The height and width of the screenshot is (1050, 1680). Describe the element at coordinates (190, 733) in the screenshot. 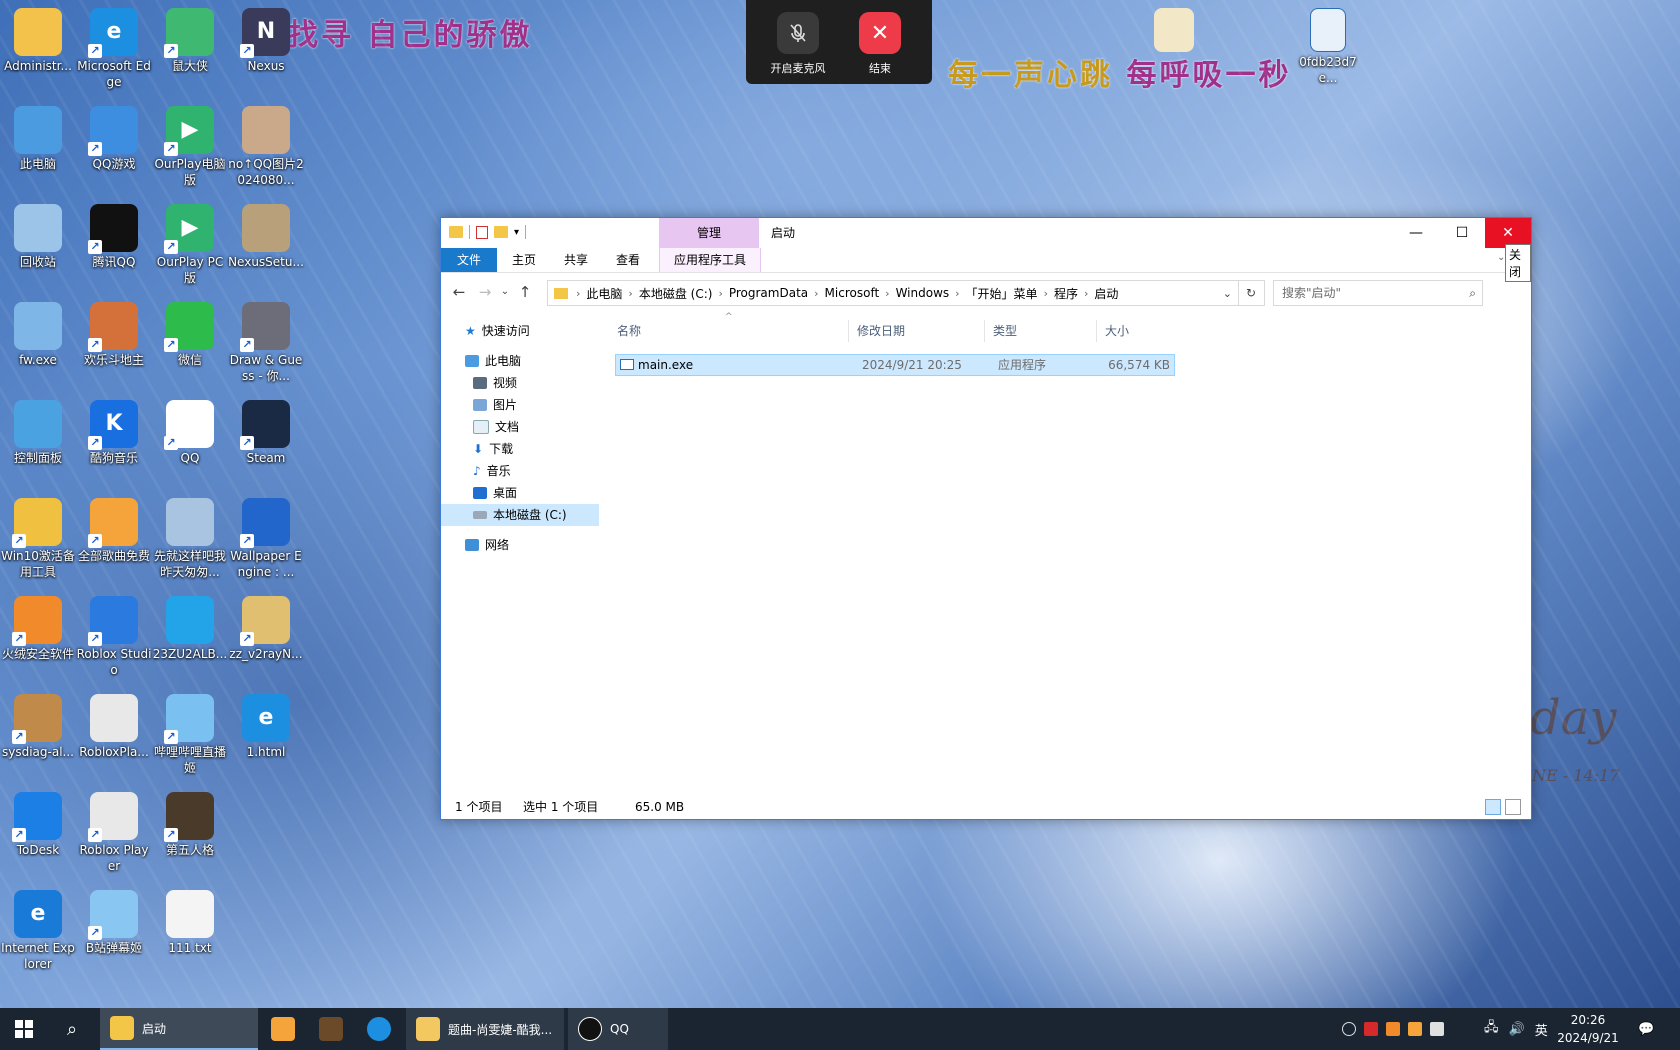

I see `desktop-icon: ↗ 哔哩哔哩直播姬` at that location.